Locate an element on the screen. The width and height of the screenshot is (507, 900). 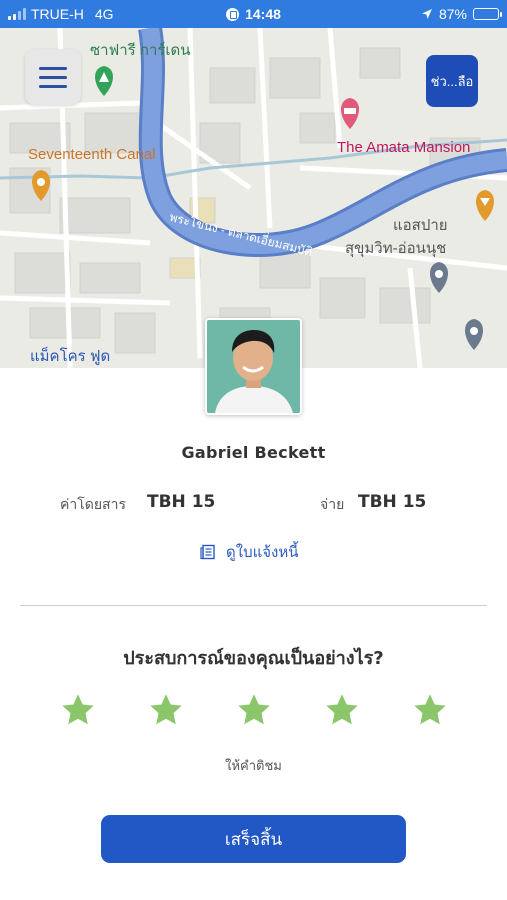
fare-row: ค่าโดยสาร TBH 15 จ่าย TBH 15 is located at coordinates (253, 503).